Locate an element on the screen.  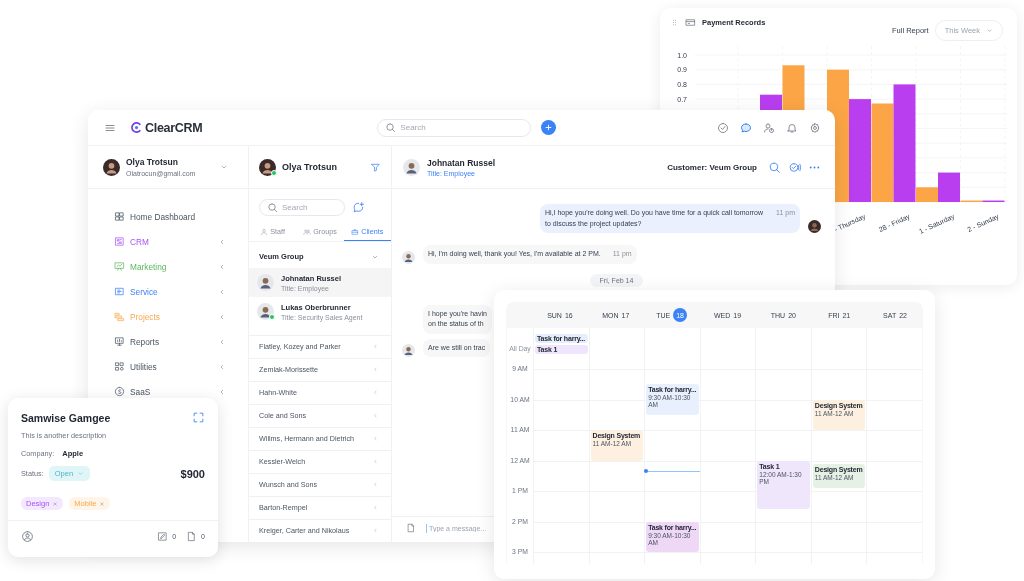
document-icon is located at coordinates (119, 291).